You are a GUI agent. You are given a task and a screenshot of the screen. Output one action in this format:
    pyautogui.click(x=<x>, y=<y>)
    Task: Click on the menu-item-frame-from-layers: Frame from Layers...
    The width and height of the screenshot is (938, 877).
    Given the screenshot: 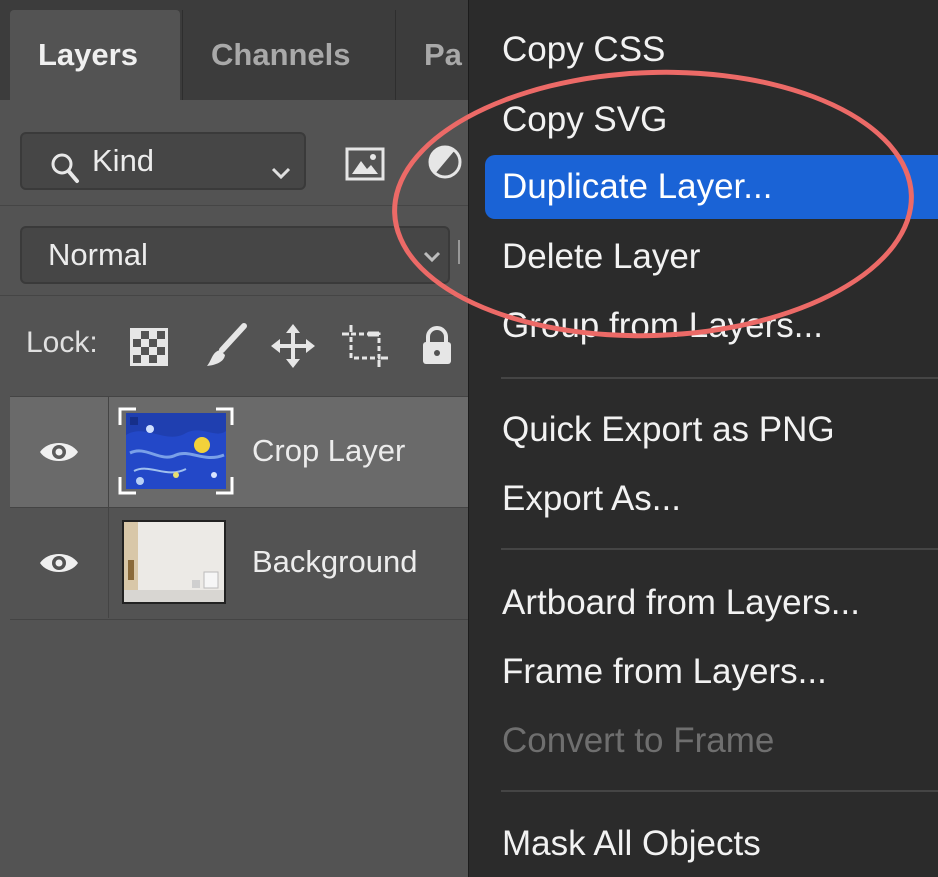 What is the action you would take?
    pyautogui.click(x=711, y=672)
    